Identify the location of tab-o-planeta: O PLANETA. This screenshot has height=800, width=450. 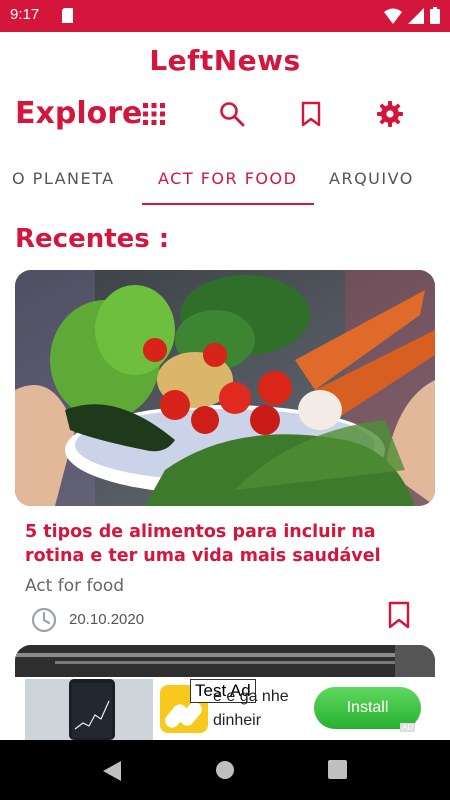
(63, 178).